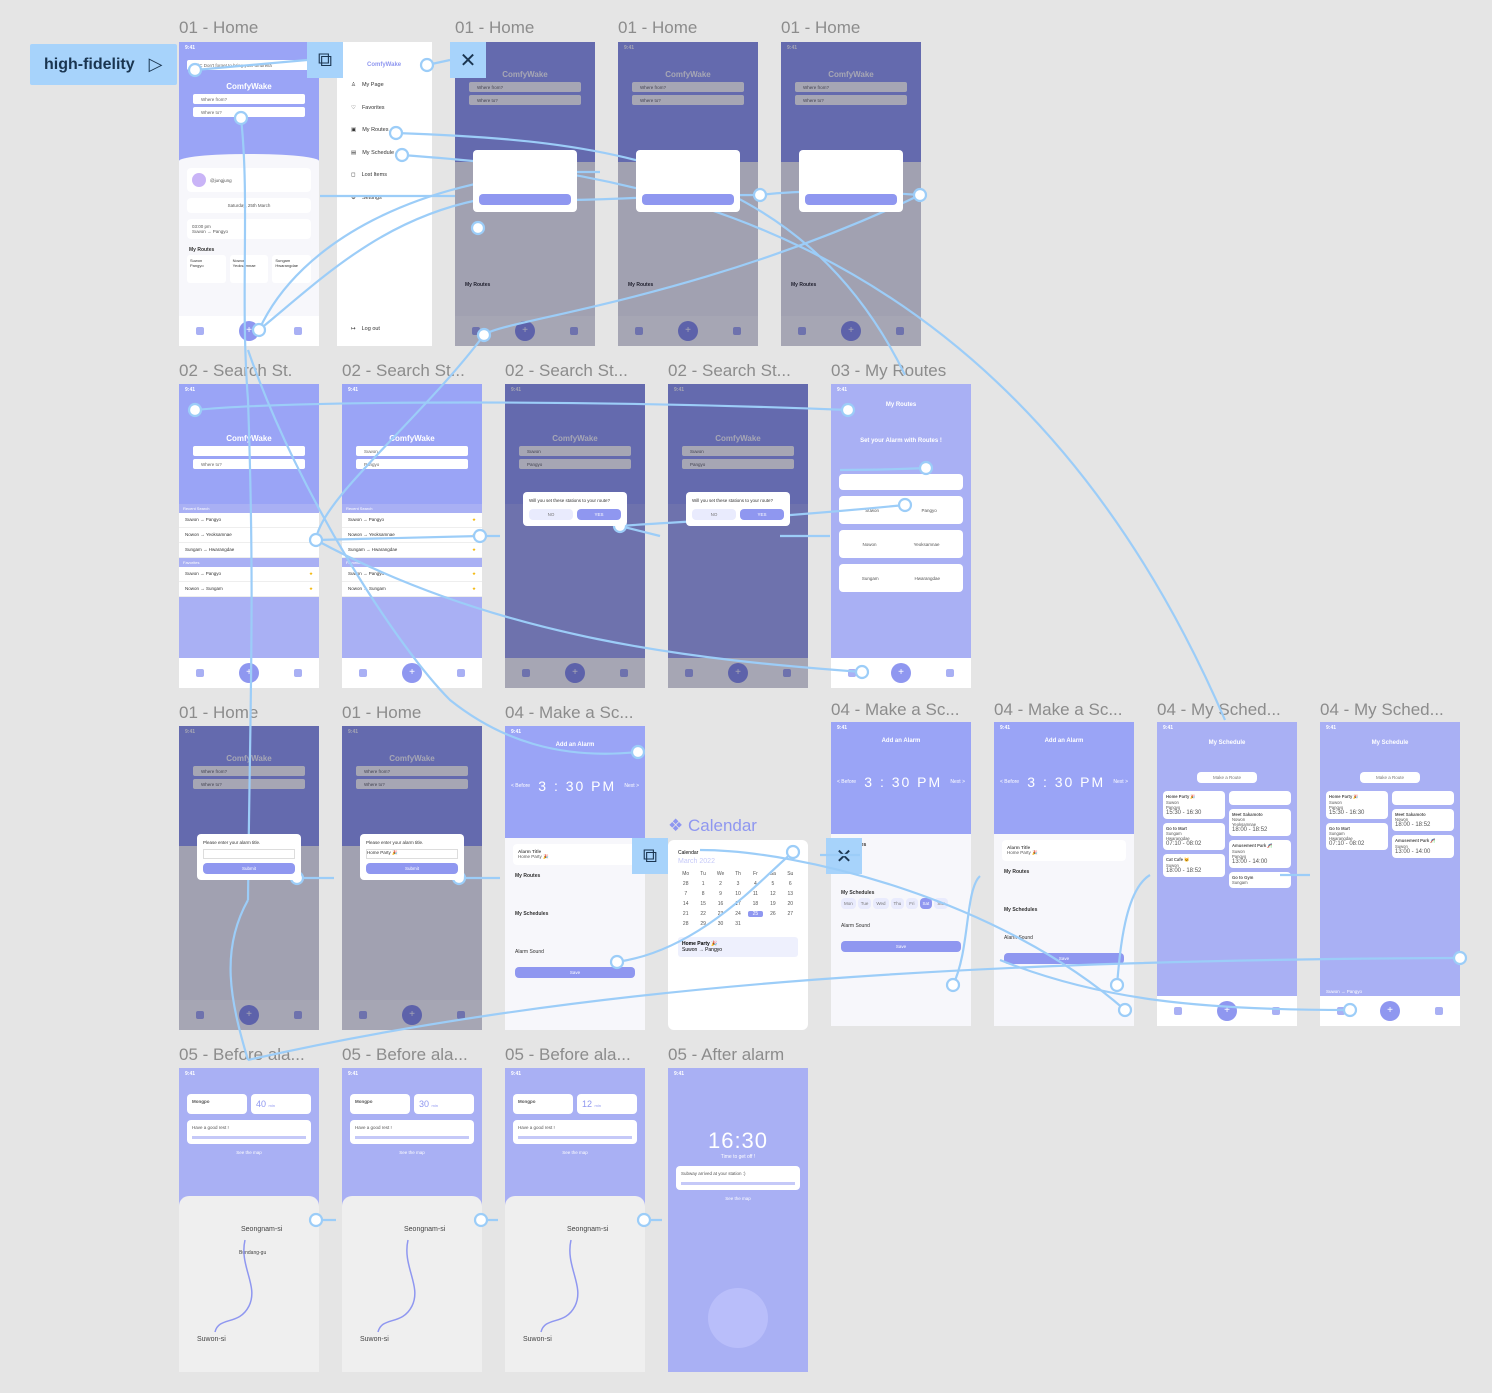  I want to click on calendar-day: 16, so click(720, 904).